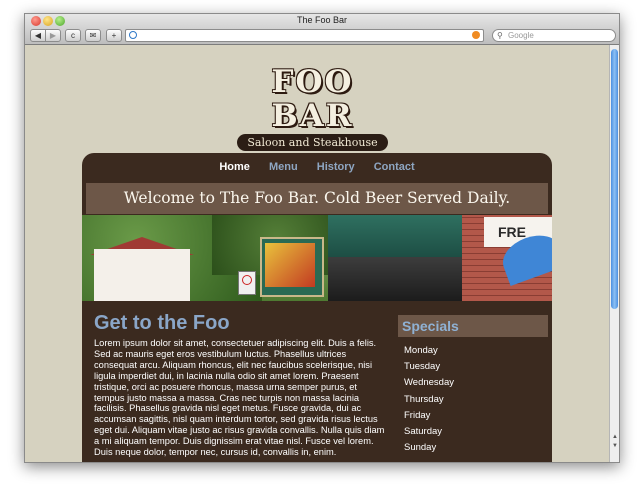 The height and width of the screenshot is (492, 640). I want to click on address-bar, so click(304, 35).